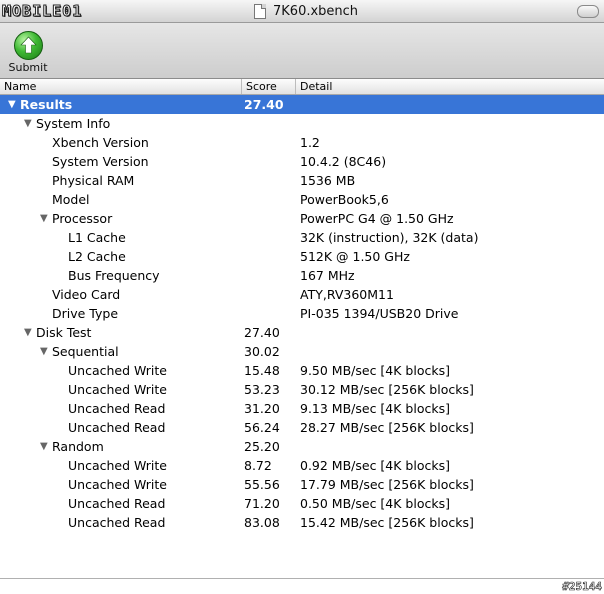 The image size is (604, 594). What do you see at coordinates (387, 484) in the screenshot?
I see `row-detail: 17.79 MB/sec [256K blocks]` at bounding box center [387, 484].